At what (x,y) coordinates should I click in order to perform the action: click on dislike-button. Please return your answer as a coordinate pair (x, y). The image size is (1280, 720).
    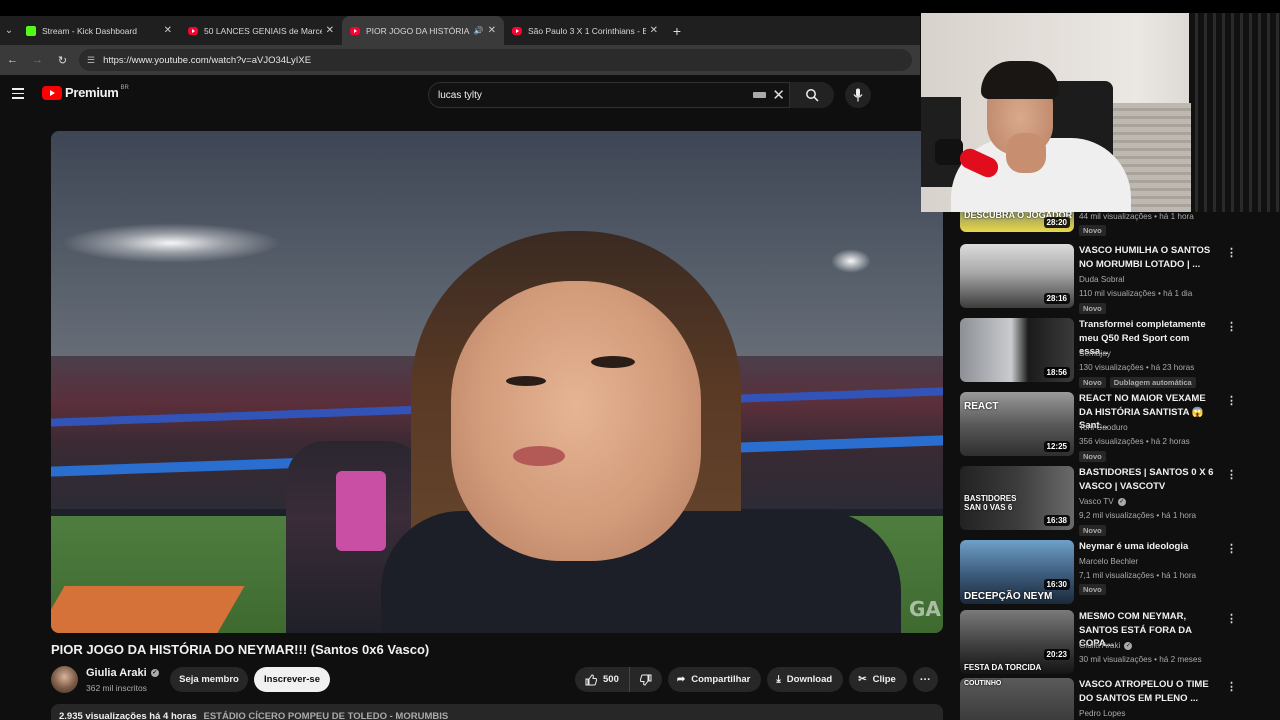
    Looking at the image, I should click on (646, 679).